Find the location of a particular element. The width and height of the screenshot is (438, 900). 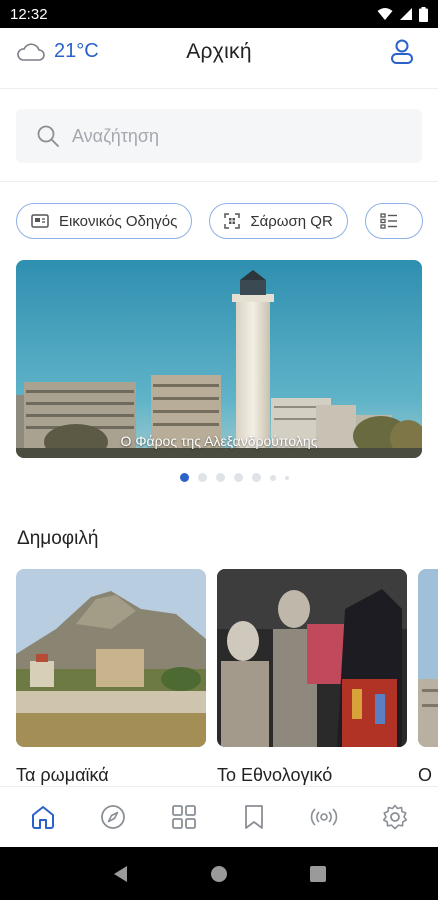

back-icon is located at coordinates (120, 874).